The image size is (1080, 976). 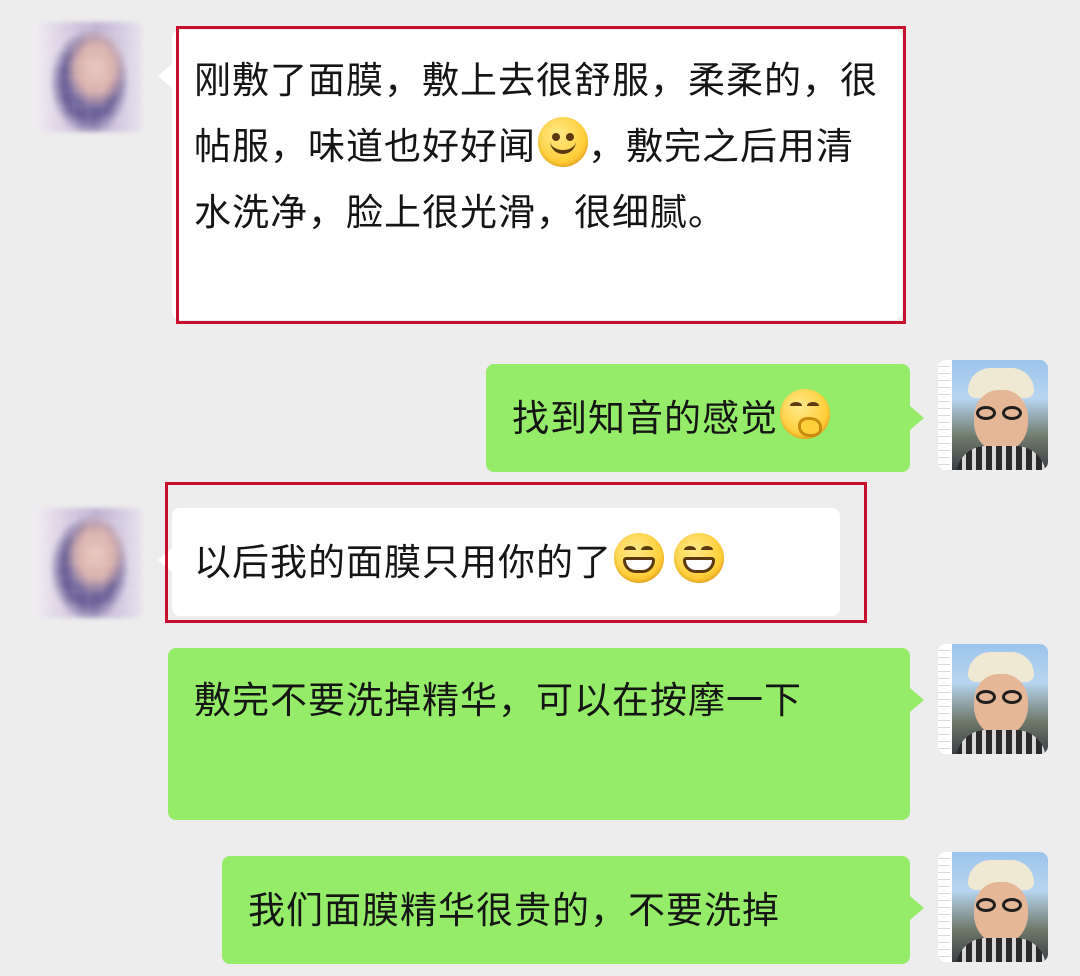 I want to click on thinking-emoji, so click(x=805, y=414).